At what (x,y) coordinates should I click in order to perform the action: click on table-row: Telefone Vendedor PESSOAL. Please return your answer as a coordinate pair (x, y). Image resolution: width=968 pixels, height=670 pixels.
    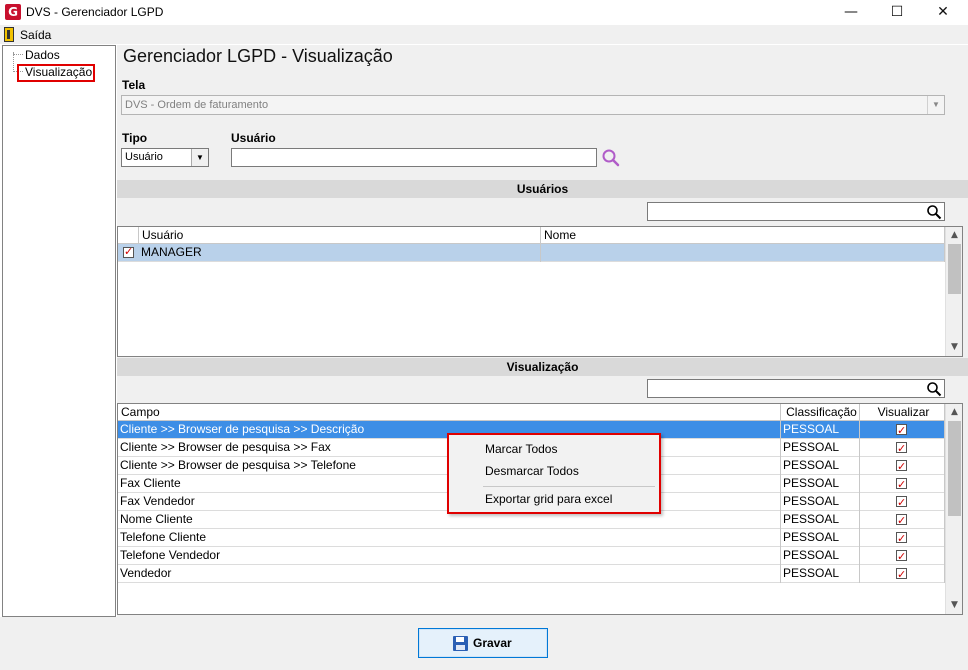
    Looking at the image, I should click on (531, 556).